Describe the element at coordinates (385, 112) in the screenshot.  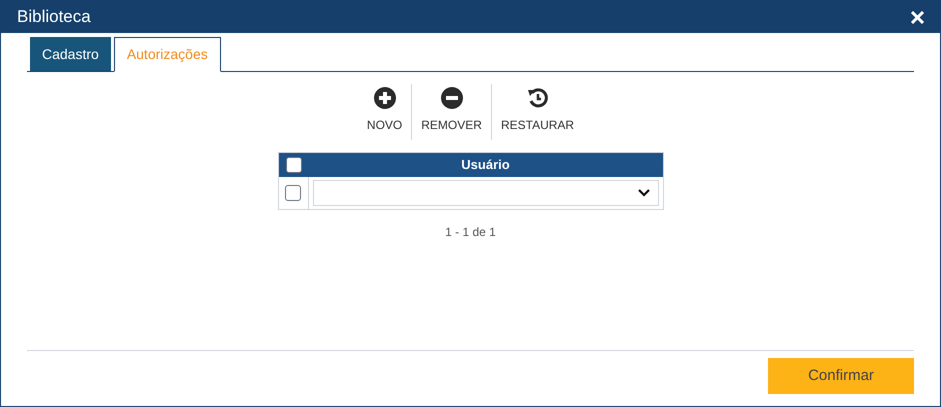
I see `toolbar-button: NOVO` at that location.